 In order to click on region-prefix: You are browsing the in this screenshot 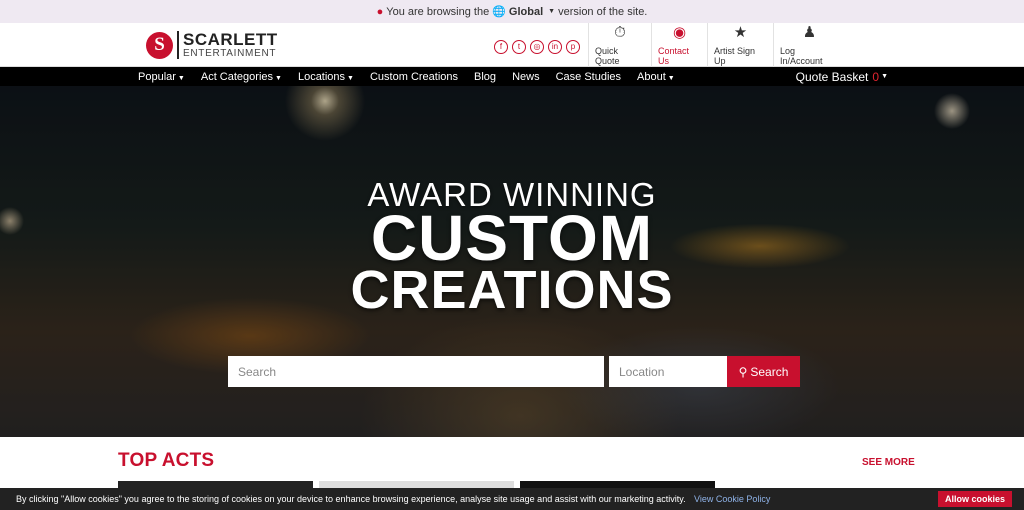, I will do `click(438, 11)`.